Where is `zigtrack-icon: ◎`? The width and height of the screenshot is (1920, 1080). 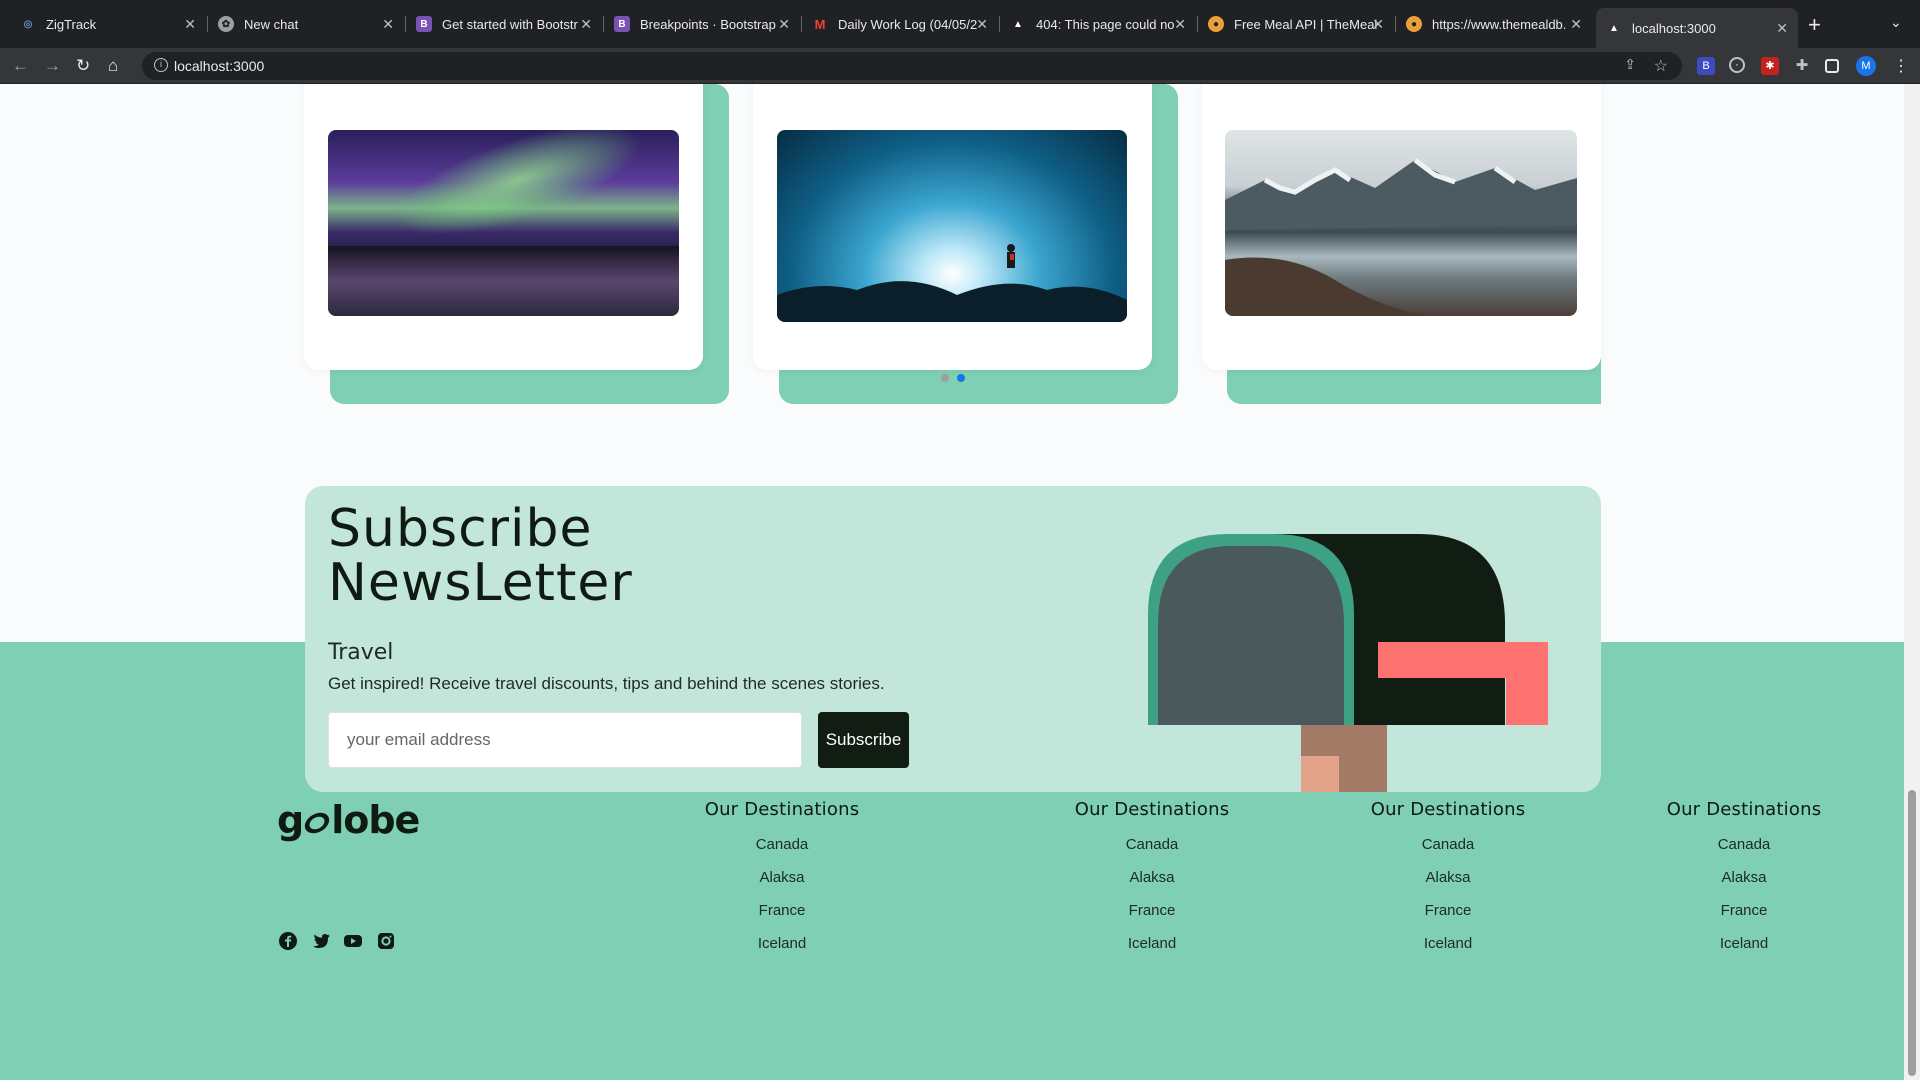
zigtrack-icon: ◎ is located at coordinates (28, 24).